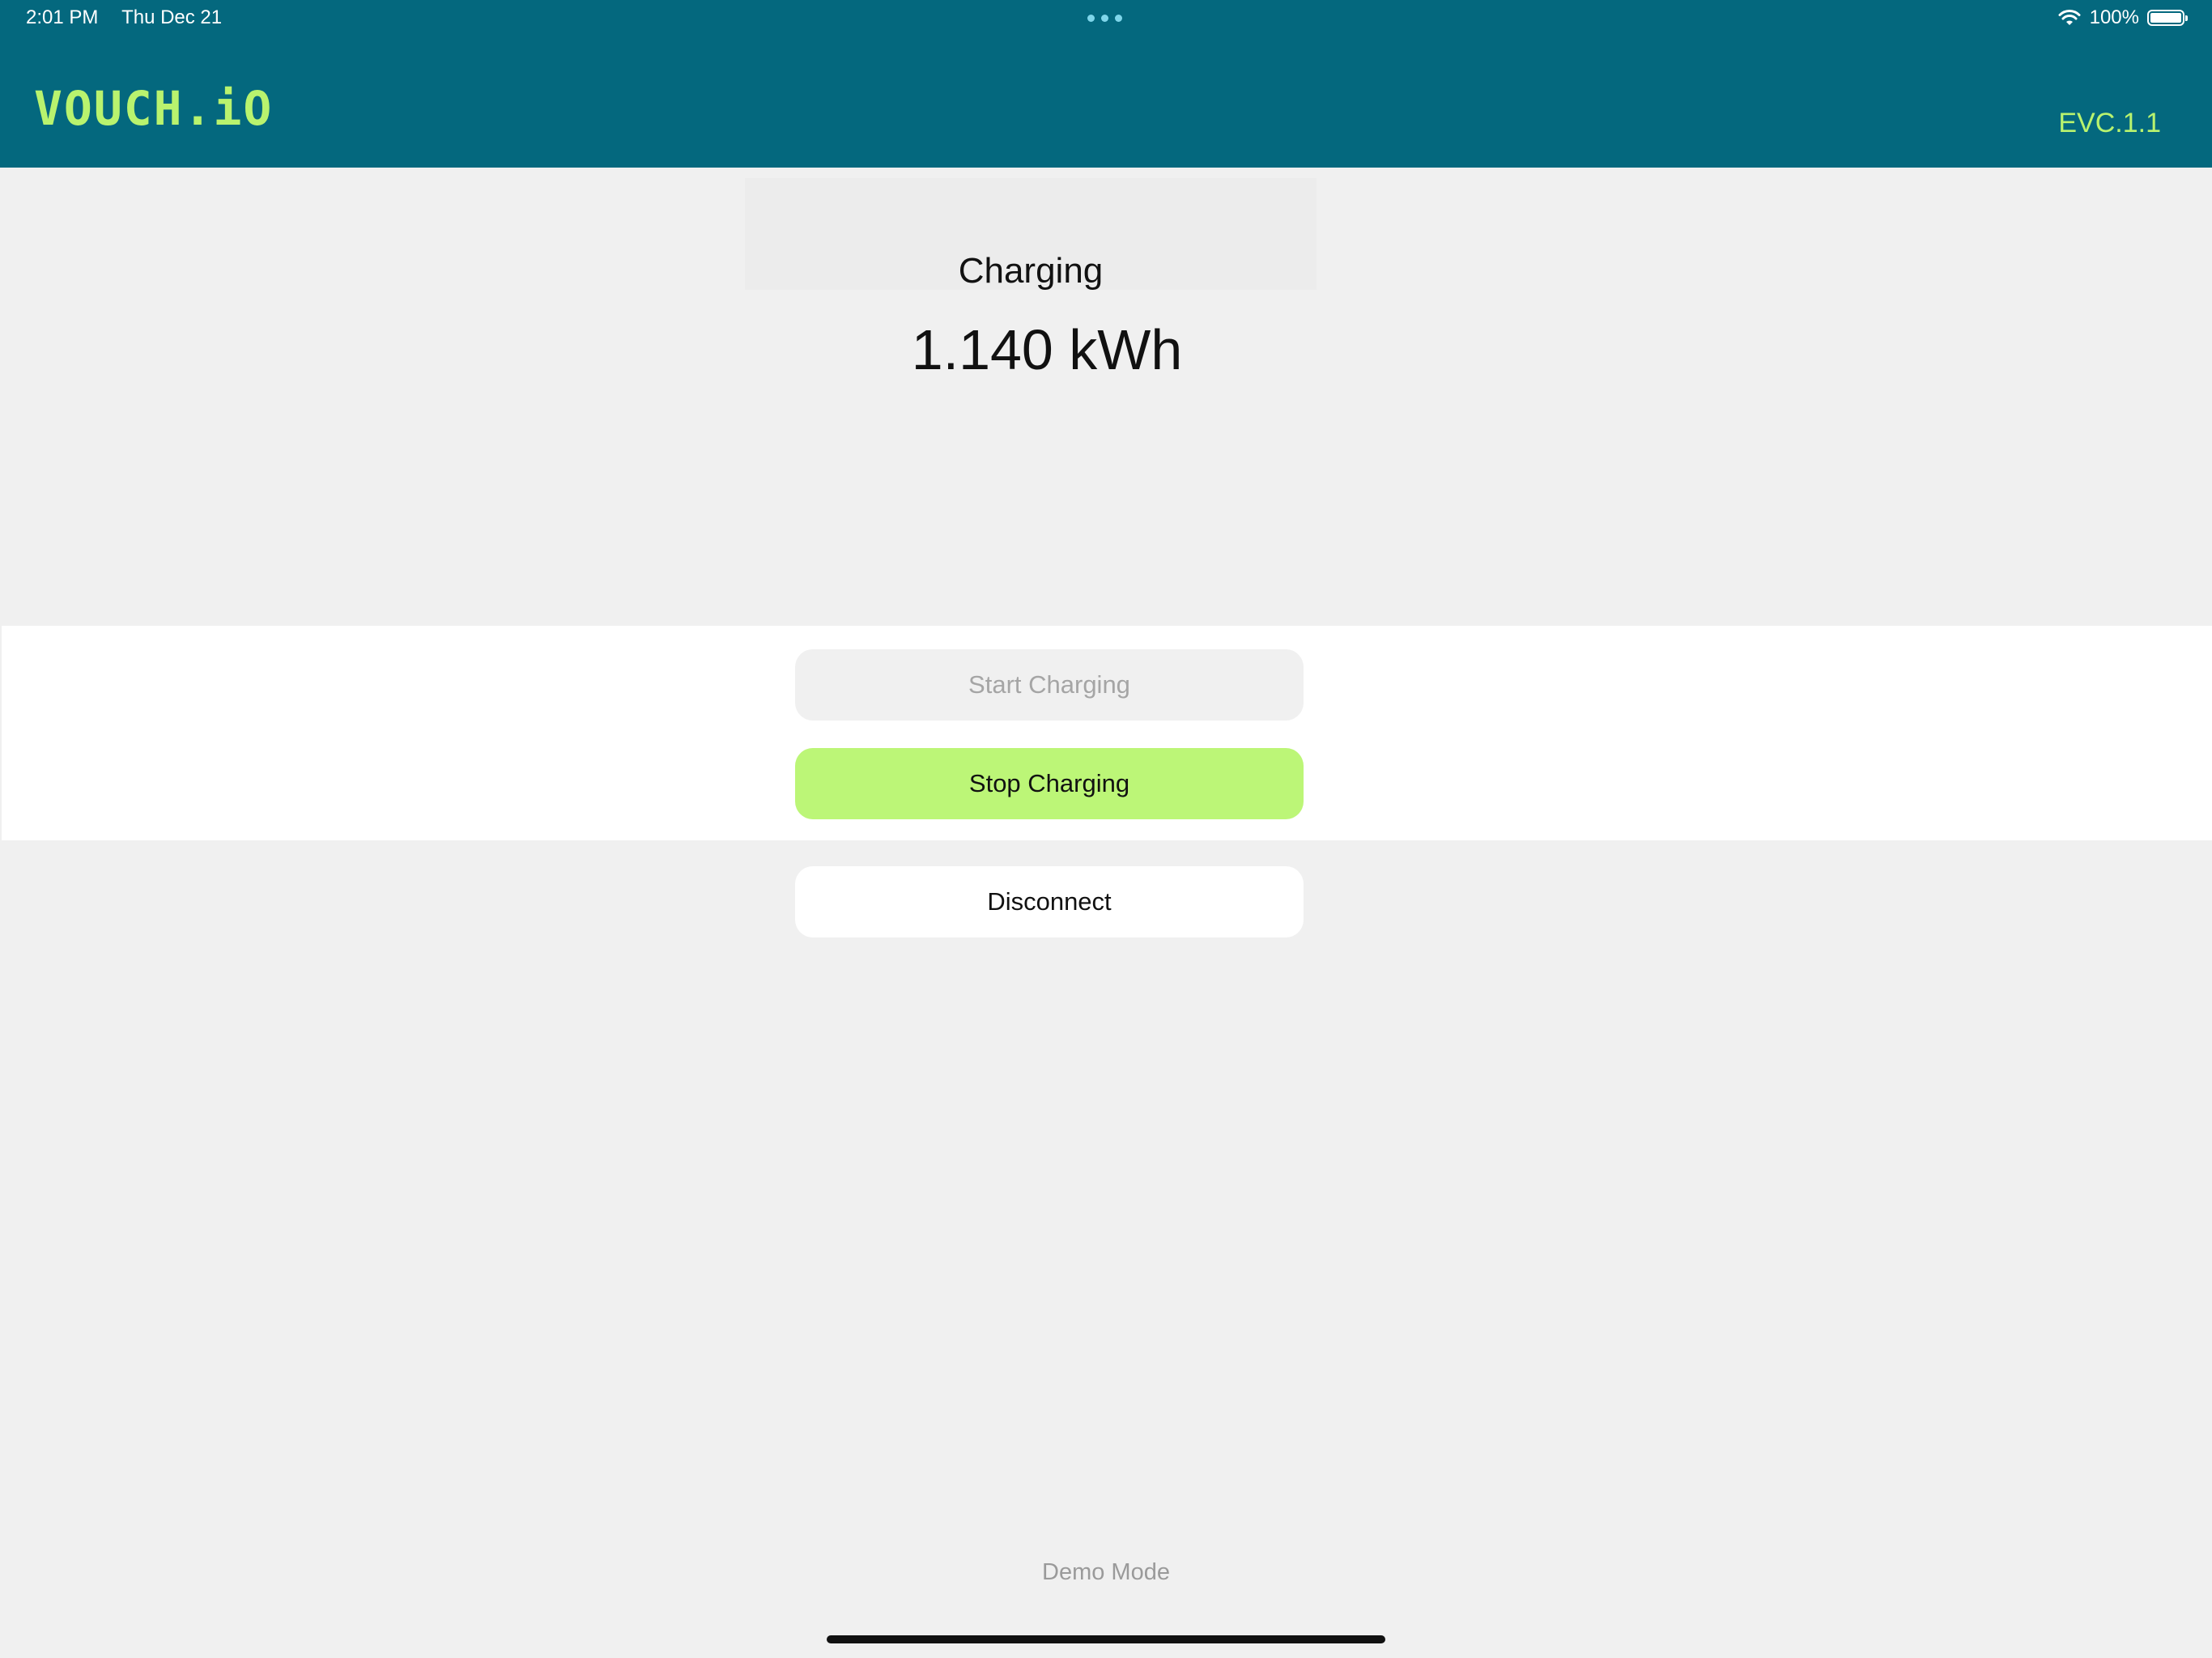  I want to click on status-date: Thu Dec 21, so click(172, 17).